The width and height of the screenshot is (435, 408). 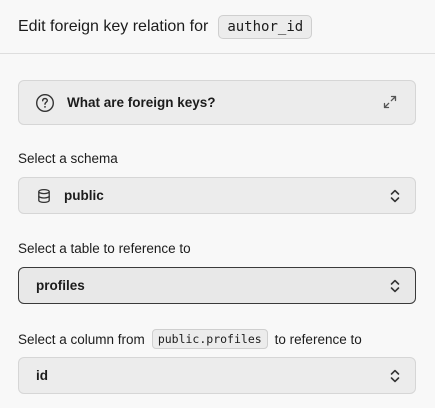 I want to click on column-label-suffix: to reference to, so click(x=318, y=339).